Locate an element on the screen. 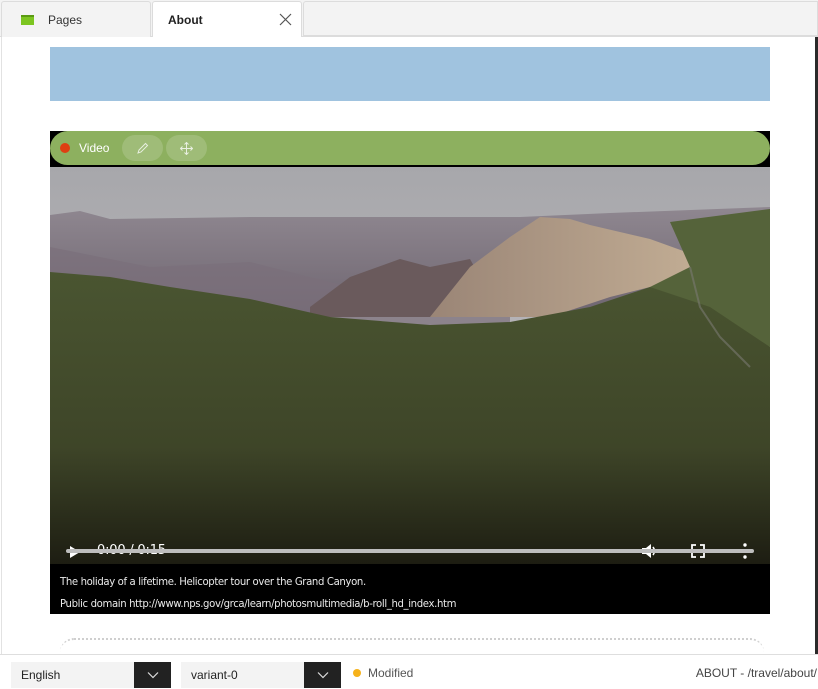 The width and height of the screenshot is (818, 689). drop-zone is located at coordinates (412, 646).